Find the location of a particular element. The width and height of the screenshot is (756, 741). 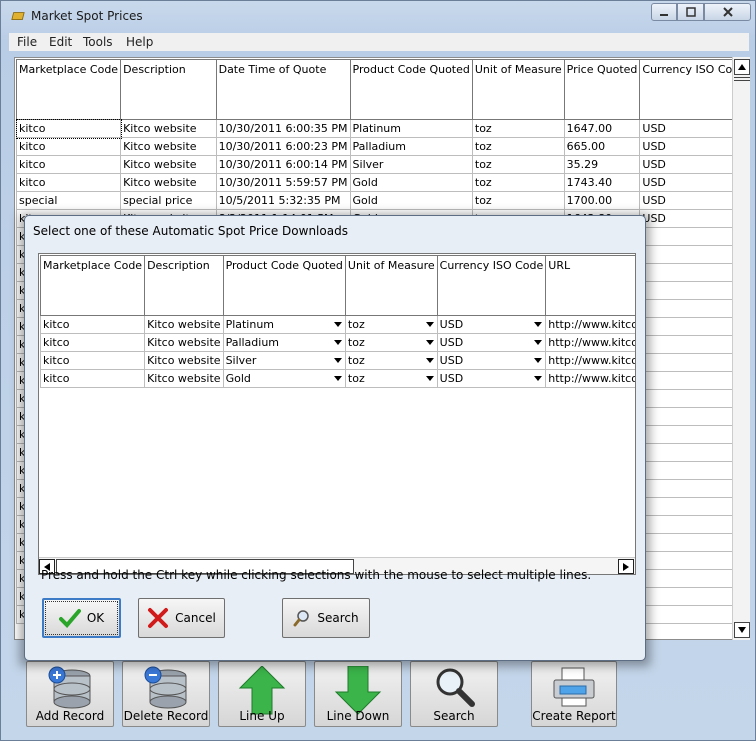

scroll-up-button is located at coordinates (742, 67).